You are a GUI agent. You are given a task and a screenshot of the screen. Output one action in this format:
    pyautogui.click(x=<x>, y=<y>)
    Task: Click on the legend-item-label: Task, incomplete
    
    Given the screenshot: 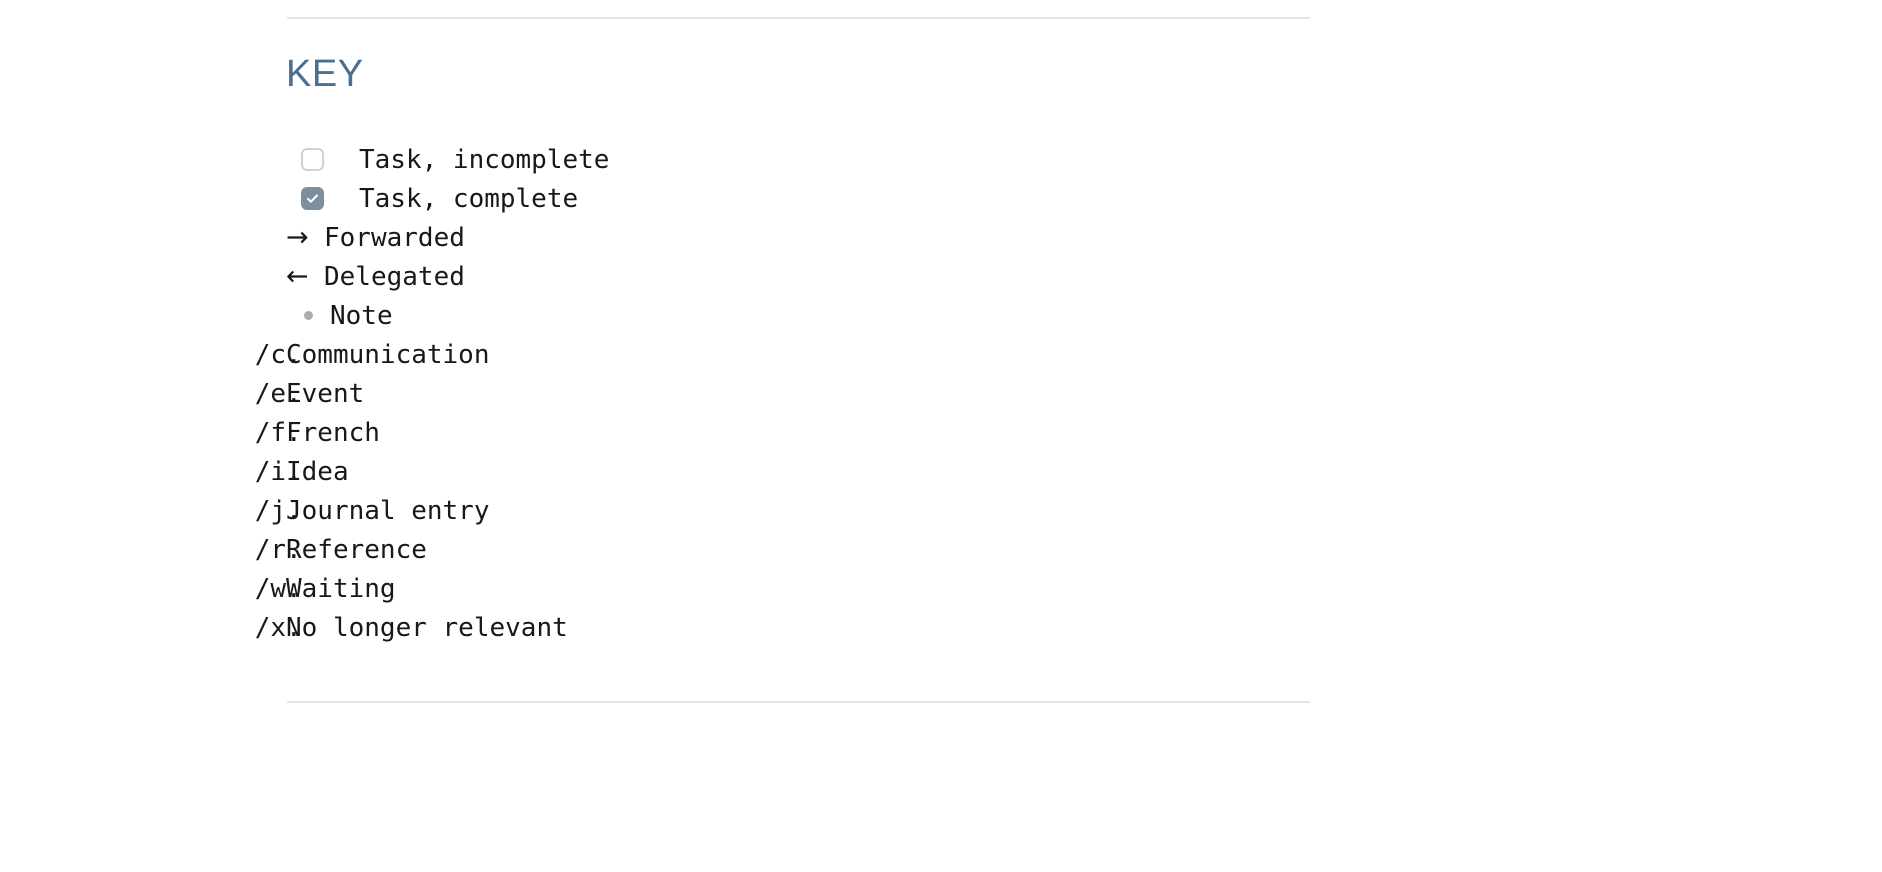 What is the action you would take?
    pyautogui.click(x=484, y=159)
    